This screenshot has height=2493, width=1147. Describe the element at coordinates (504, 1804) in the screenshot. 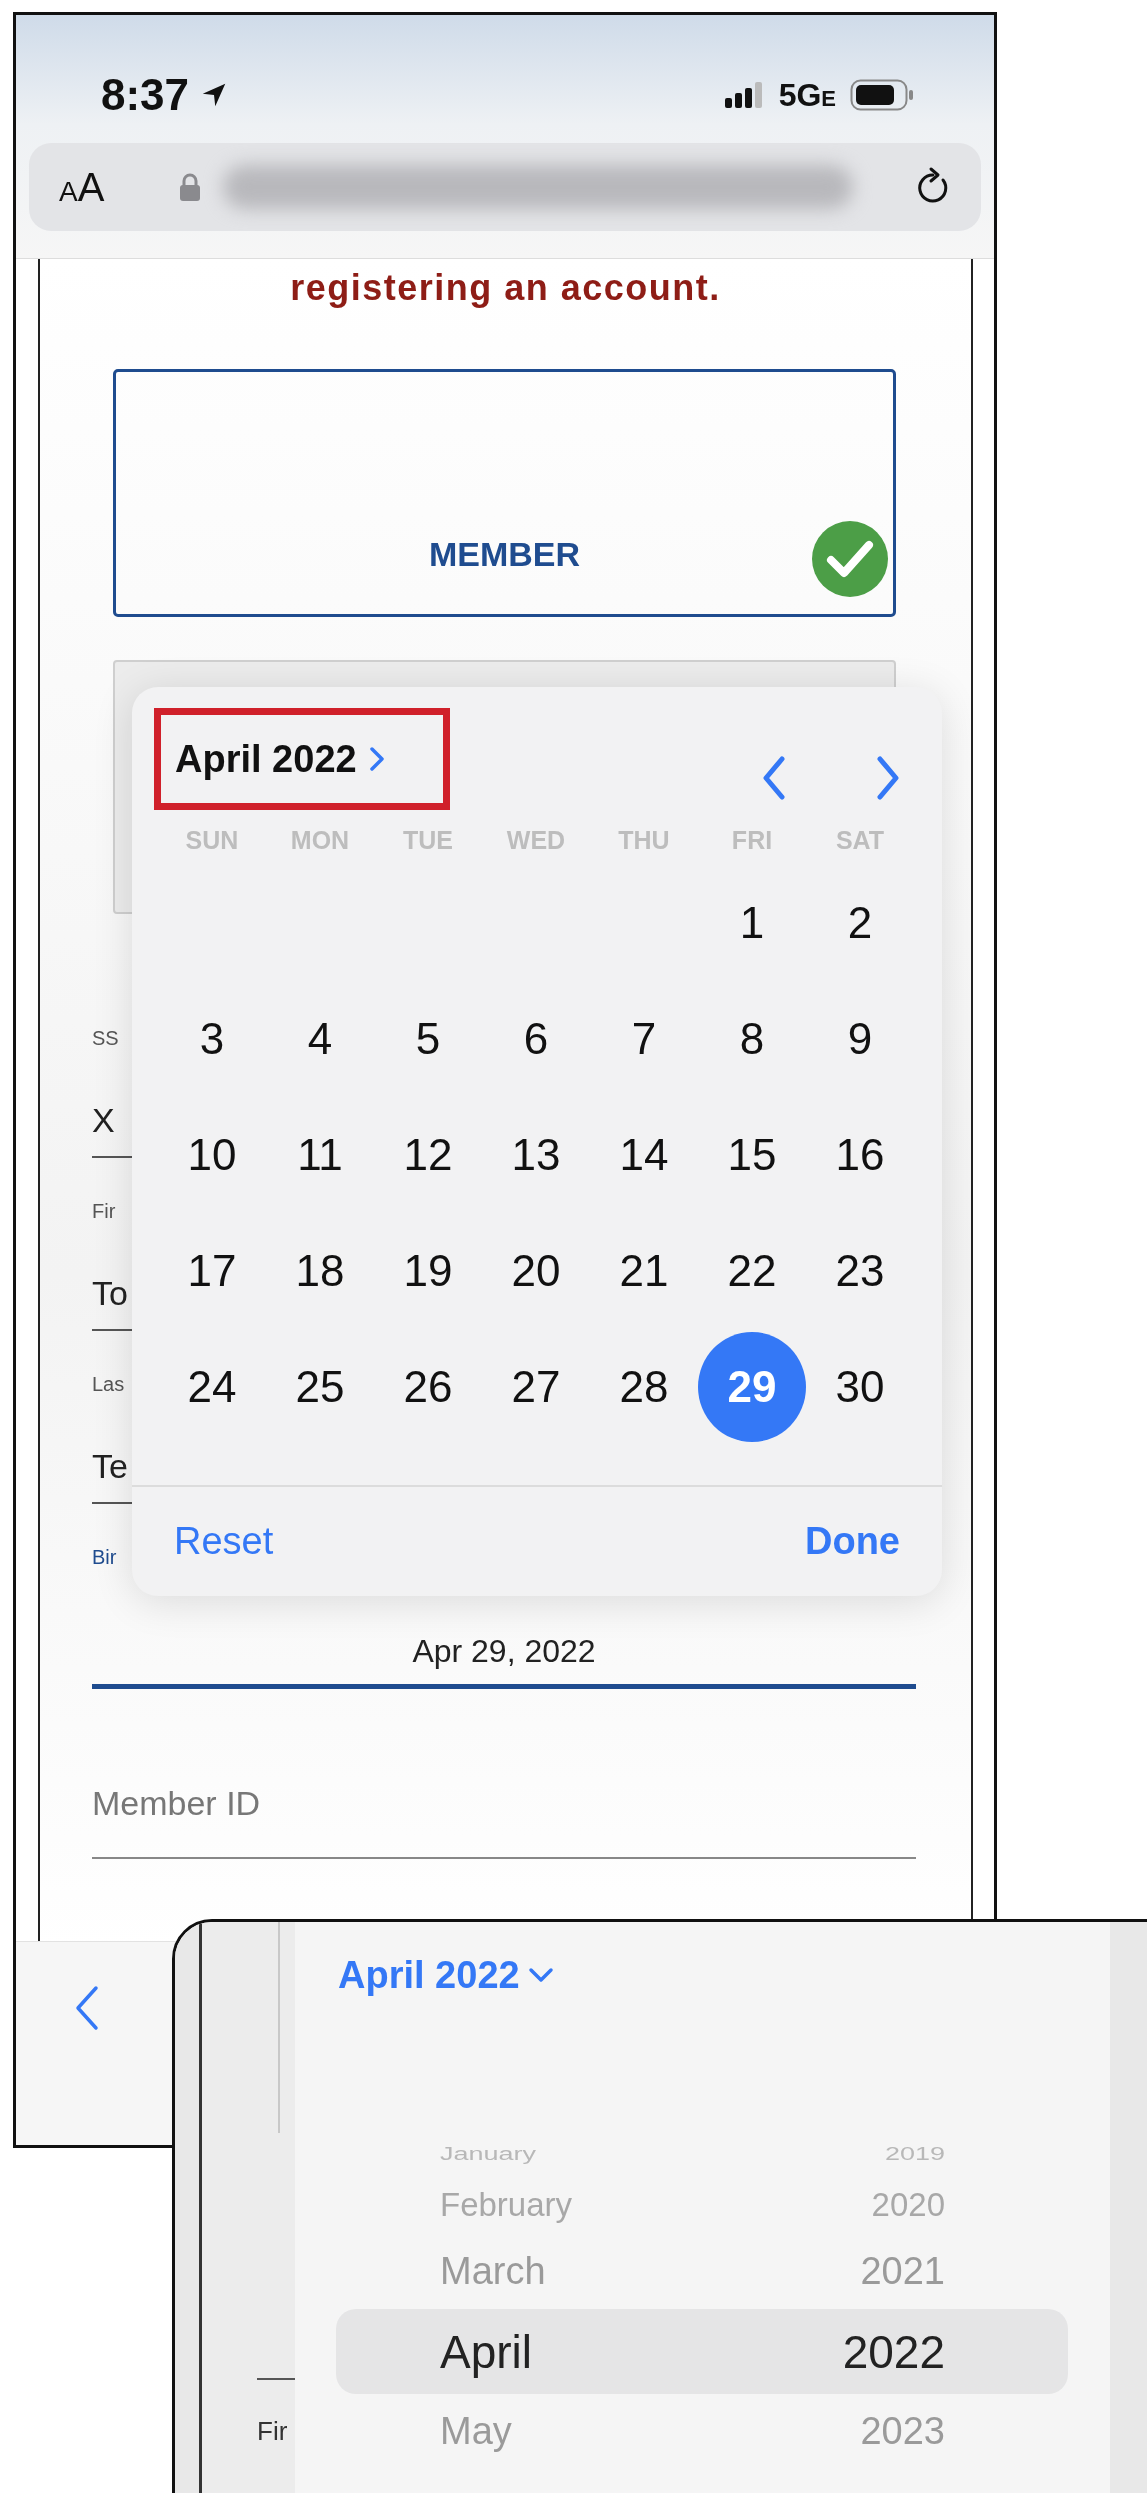

I see `member-id-field: Member ID` at that location.